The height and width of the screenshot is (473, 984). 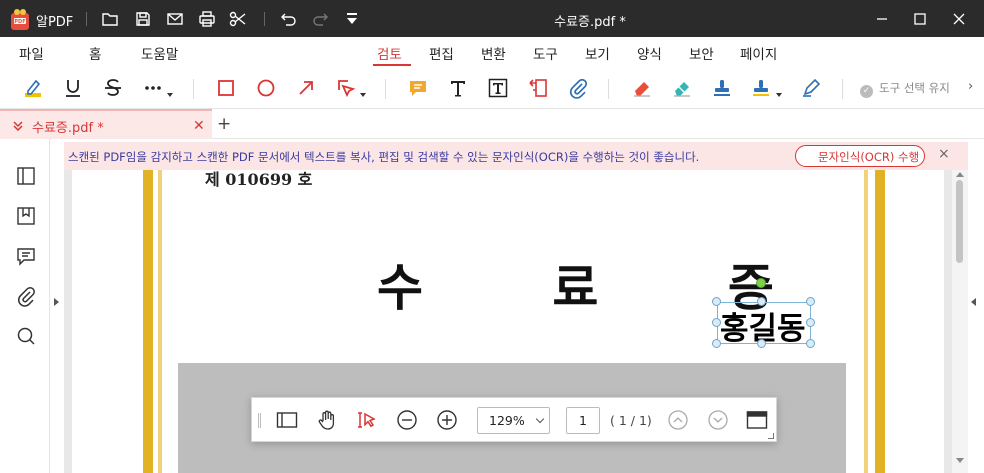 What do you see at coordinates (701, 53) in the screenshot?
I see `tab-security: 보안` at bounding box center [701, 53].